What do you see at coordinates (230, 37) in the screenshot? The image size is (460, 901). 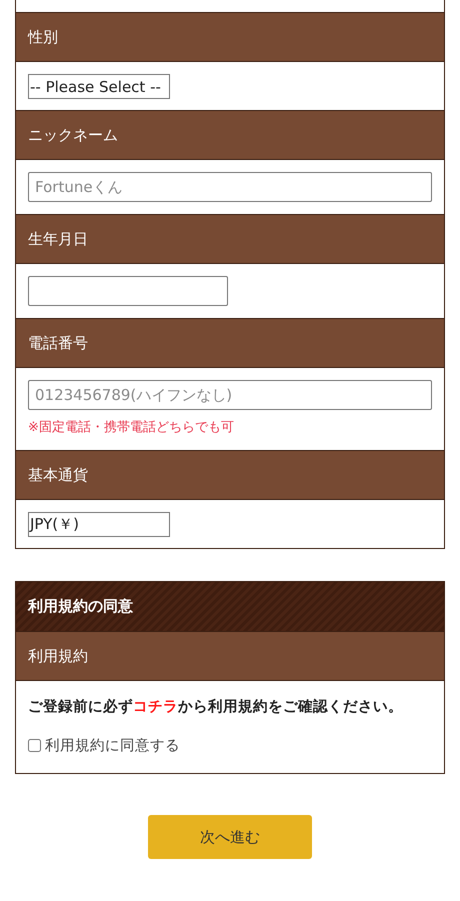 I see `field-label: 性別` at bounding box center [230, 37].